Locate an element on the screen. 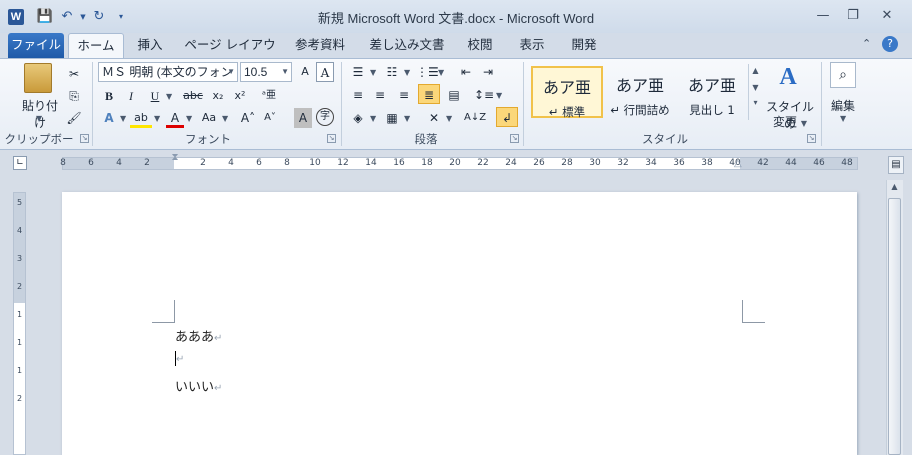  change-styles-icon: A is located at coordinates (788, 77).